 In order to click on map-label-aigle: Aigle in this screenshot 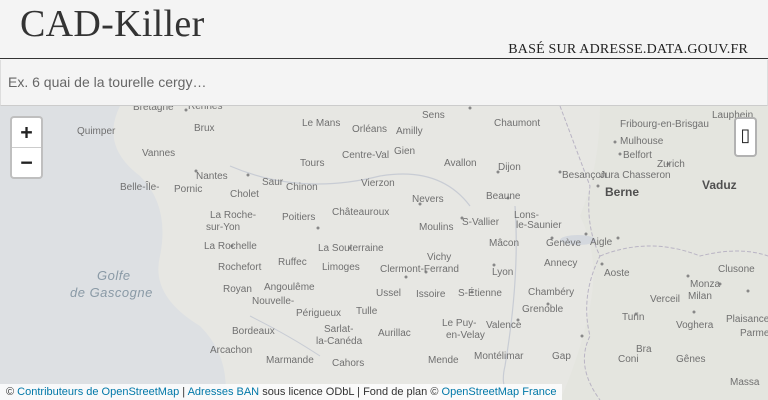, I will do `click(601, 242)`.